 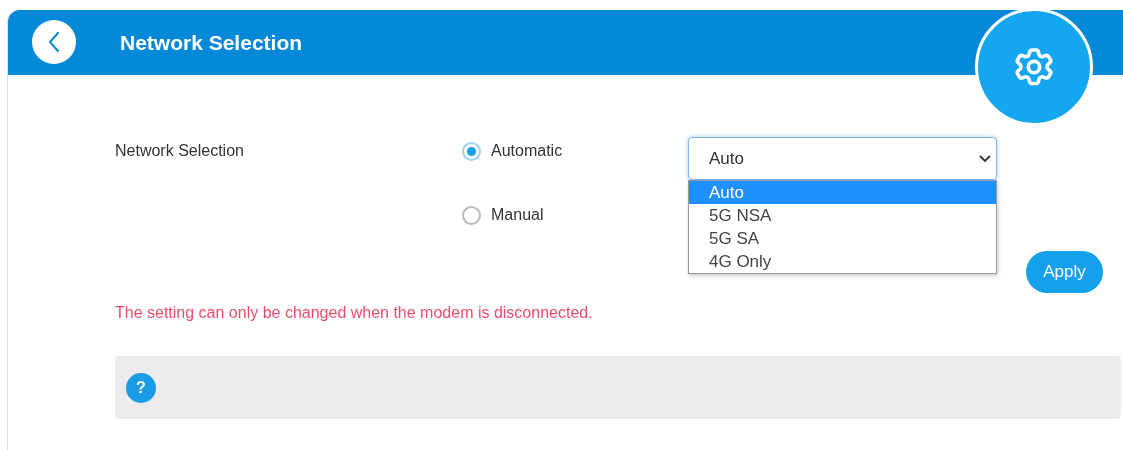 I want to click on warning-message: The setting can only be changed when the modem is disconnected., so click(x=354, y=313).